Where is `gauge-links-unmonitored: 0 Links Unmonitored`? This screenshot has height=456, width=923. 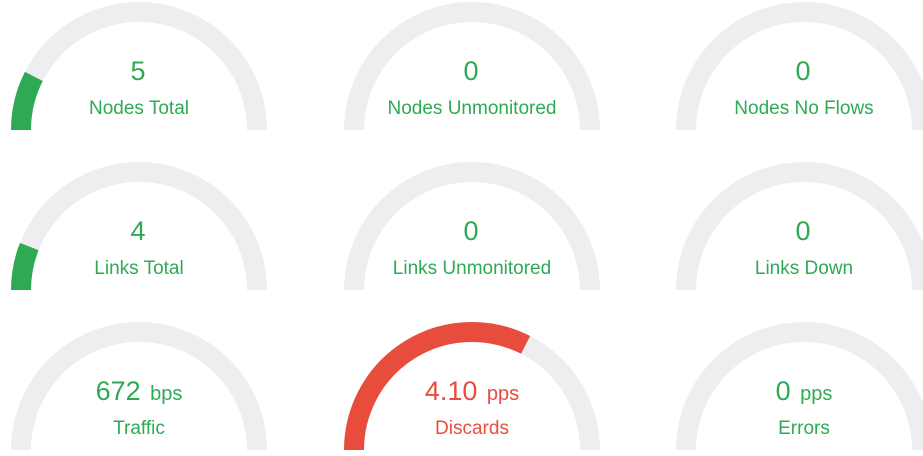
gauge-links-unmonitored: 0 Links Unmonitored is located at coordinates (472, 232).